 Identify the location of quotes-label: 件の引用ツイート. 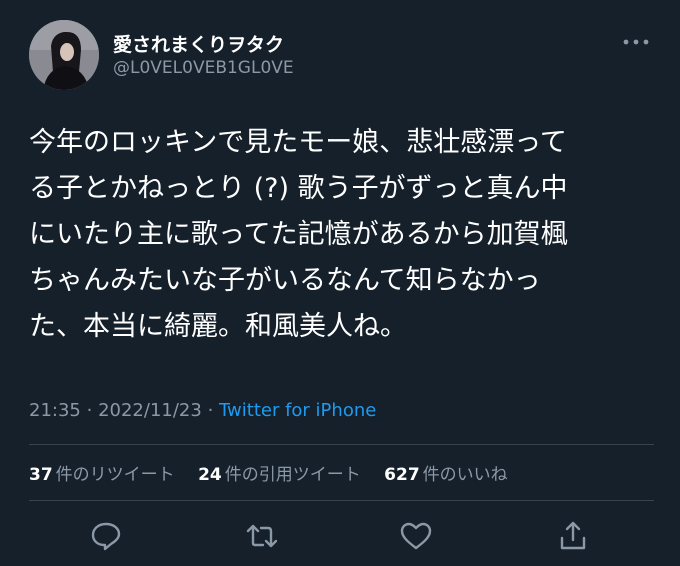
(292, 475).